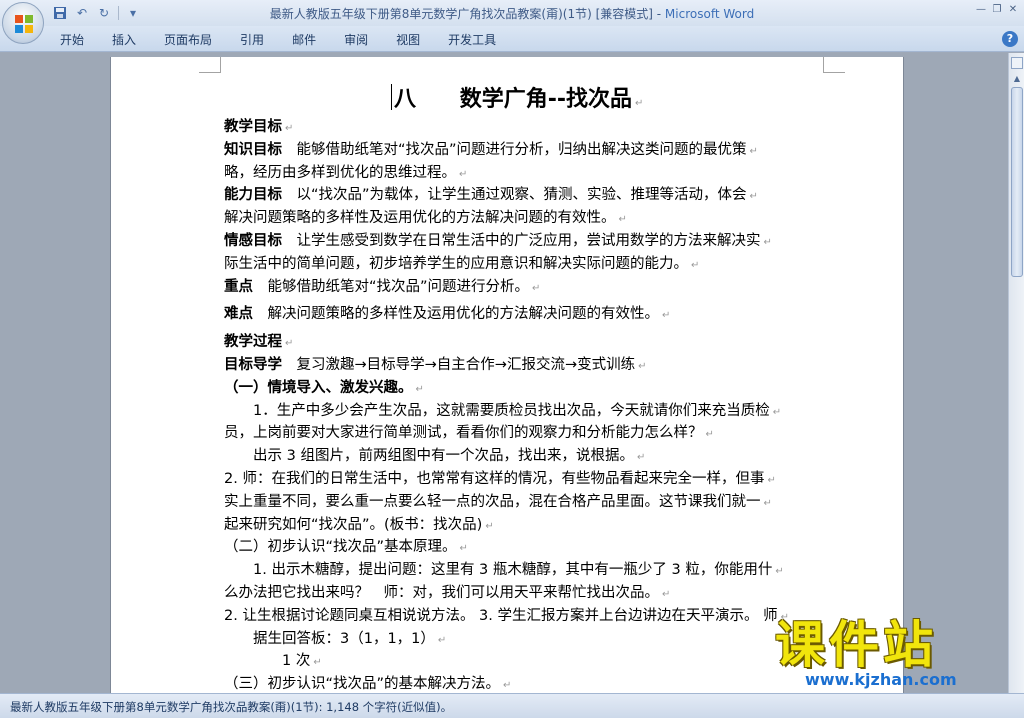 This screenshot has width=1024, height=718. Describe the element at coordinates (188, 40) in the screenshot. I see `tab-page-layout: 页面布局` at that location.